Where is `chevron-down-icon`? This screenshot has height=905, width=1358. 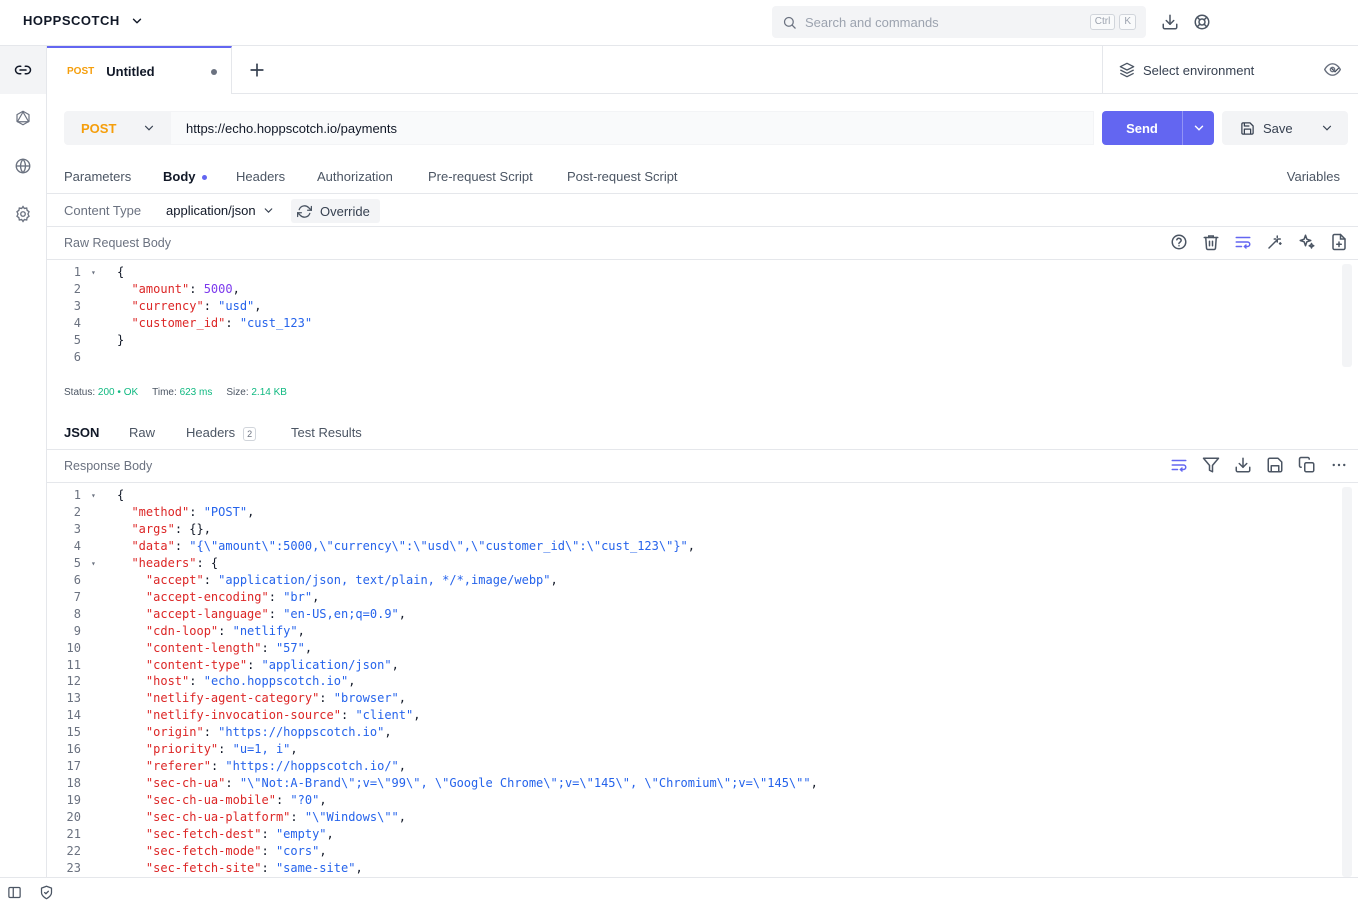
chevron-down-icon is located at coordinates (1327, 128).